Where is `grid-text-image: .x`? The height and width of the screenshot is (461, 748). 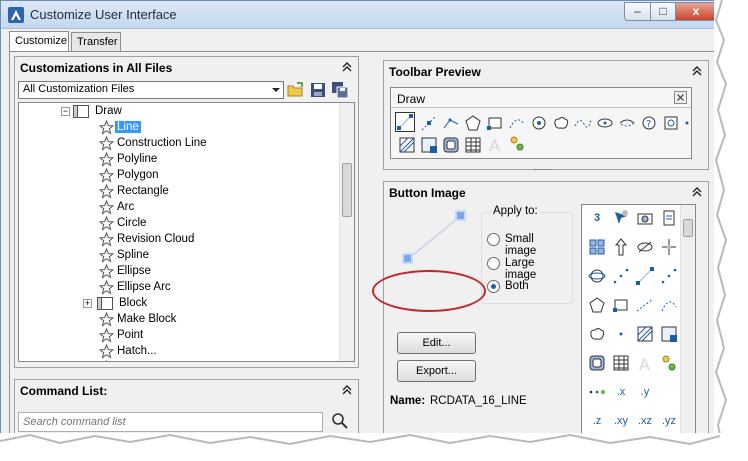 grid-text-image: .x is located at coordinates (621, 392).